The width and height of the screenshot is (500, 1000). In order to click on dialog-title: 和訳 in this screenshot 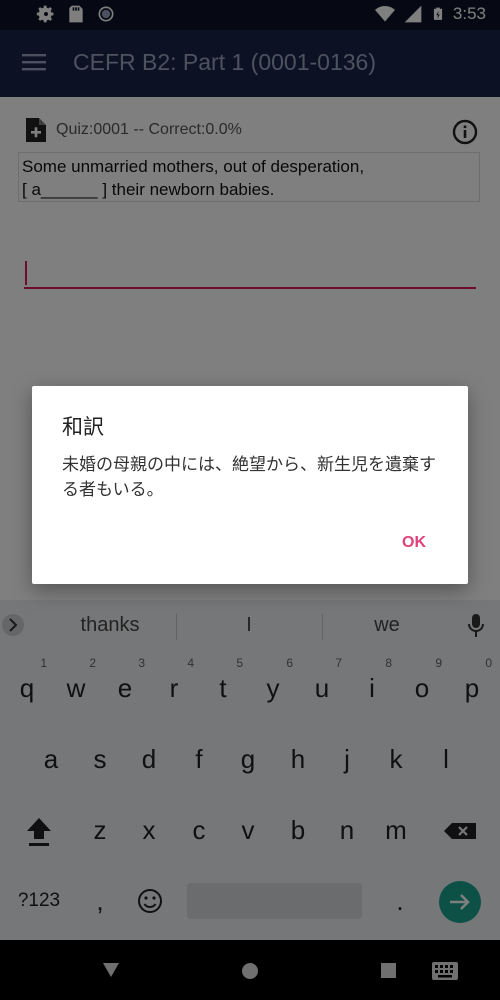, I will do `click(83, 427)`.